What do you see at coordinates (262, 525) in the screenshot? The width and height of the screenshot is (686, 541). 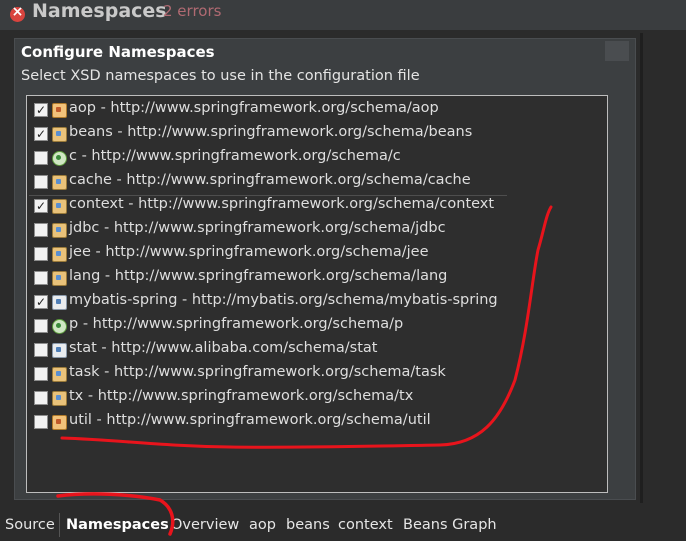 I see `tab-aop: aop` at bounding box center [262, 525].